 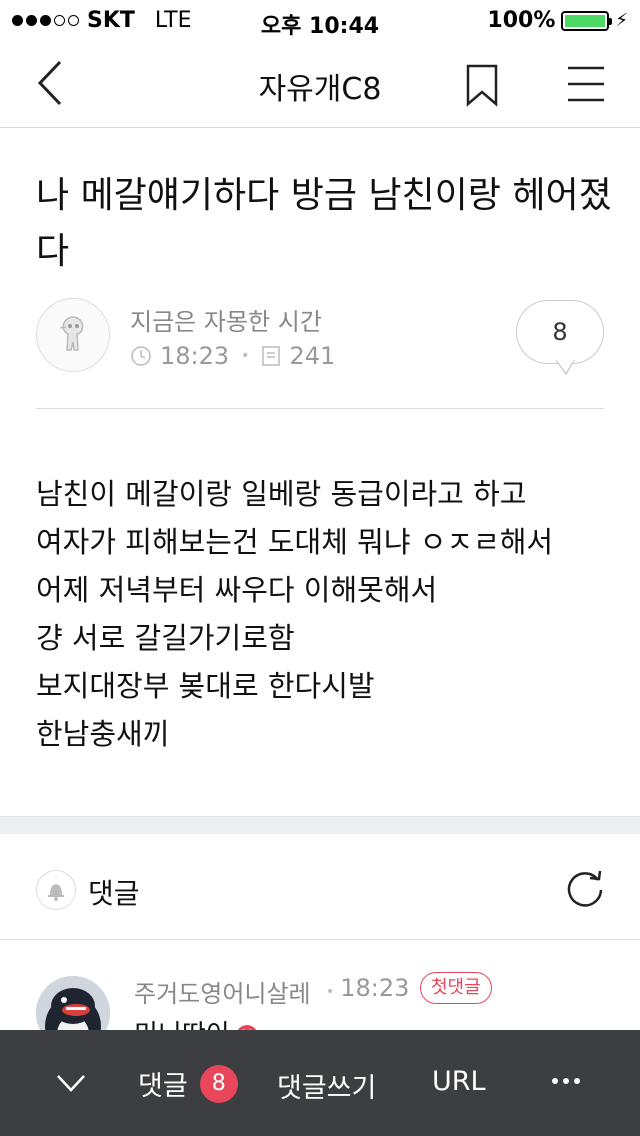 I want to click on body-line: 남친이 메갈이랑 일베랑 동급이라고 하고, so click(x=281, y=494).